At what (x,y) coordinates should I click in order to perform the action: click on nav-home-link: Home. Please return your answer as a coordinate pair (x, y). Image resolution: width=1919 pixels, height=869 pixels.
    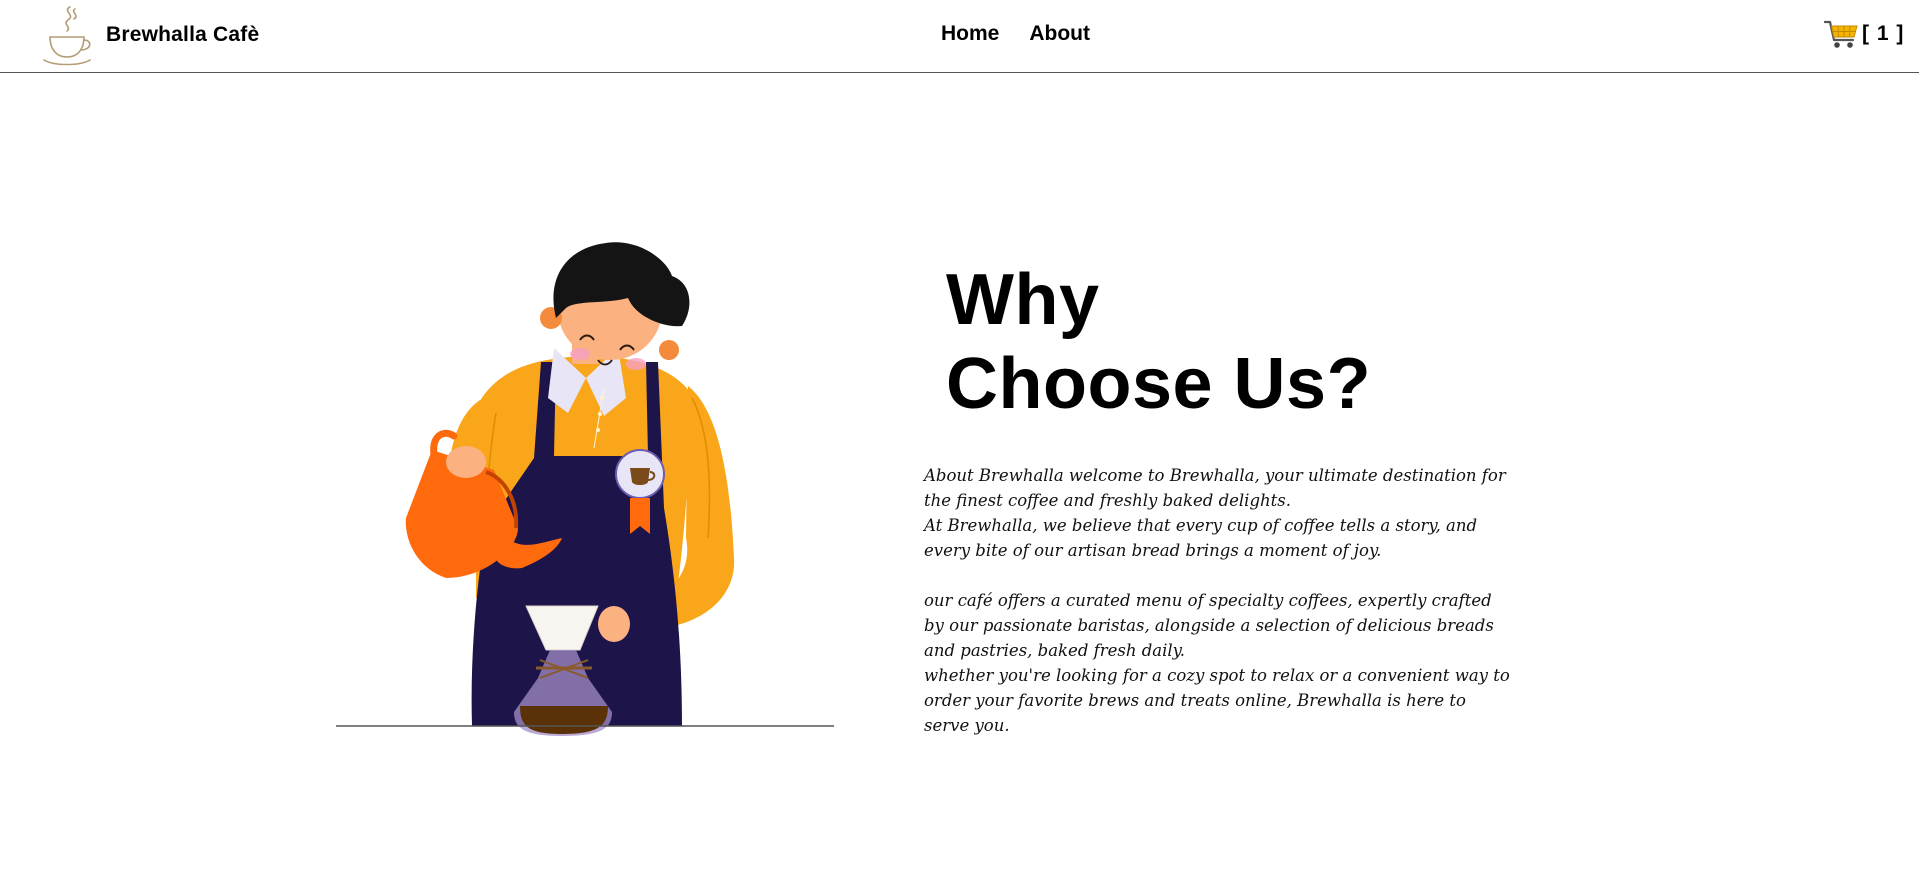
    Looking at the image, I should click on (970, 34).